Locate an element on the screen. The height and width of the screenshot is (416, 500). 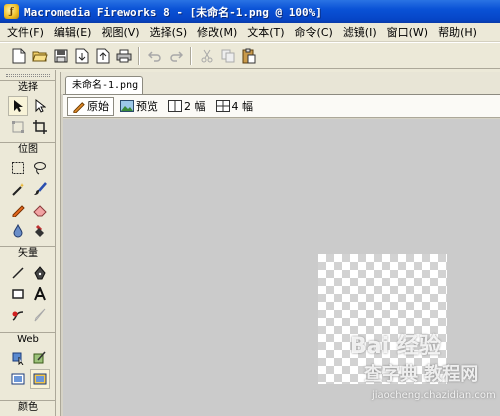
cut-icon is located at coordinates (206, 55).